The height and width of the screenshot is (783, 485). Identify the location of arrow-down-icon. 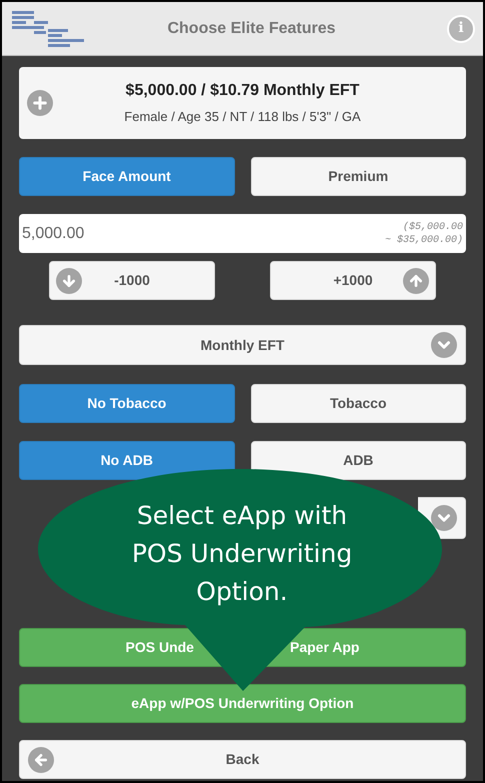
(69, 281).